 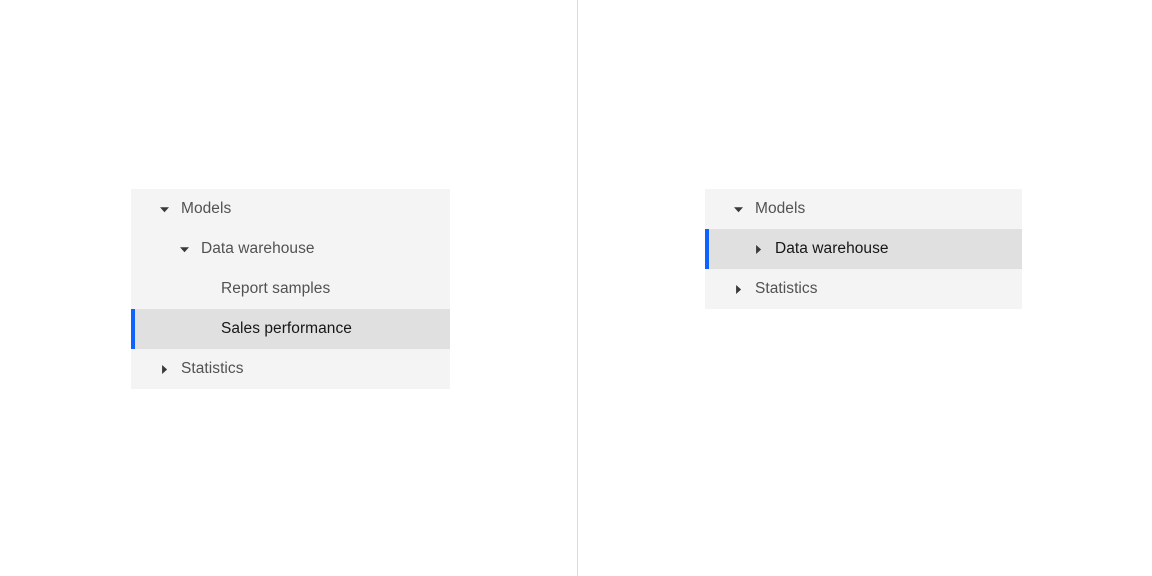 I want to click on tree-node-label: Sales performance, so click(x=286, y=328).